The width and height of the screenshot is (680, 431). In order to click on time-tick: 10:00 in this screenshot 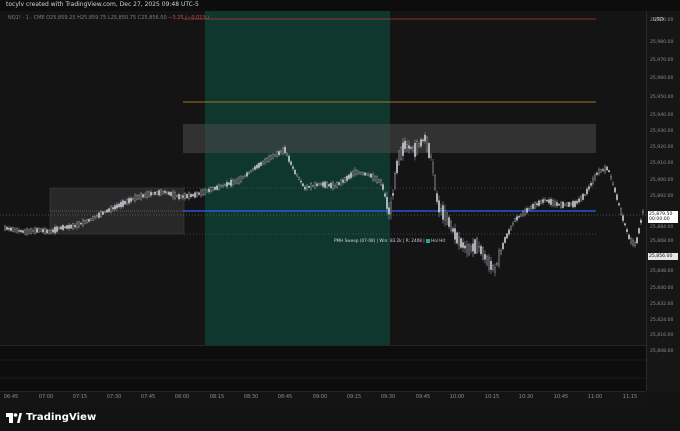, I will do `click(457, 397)`.